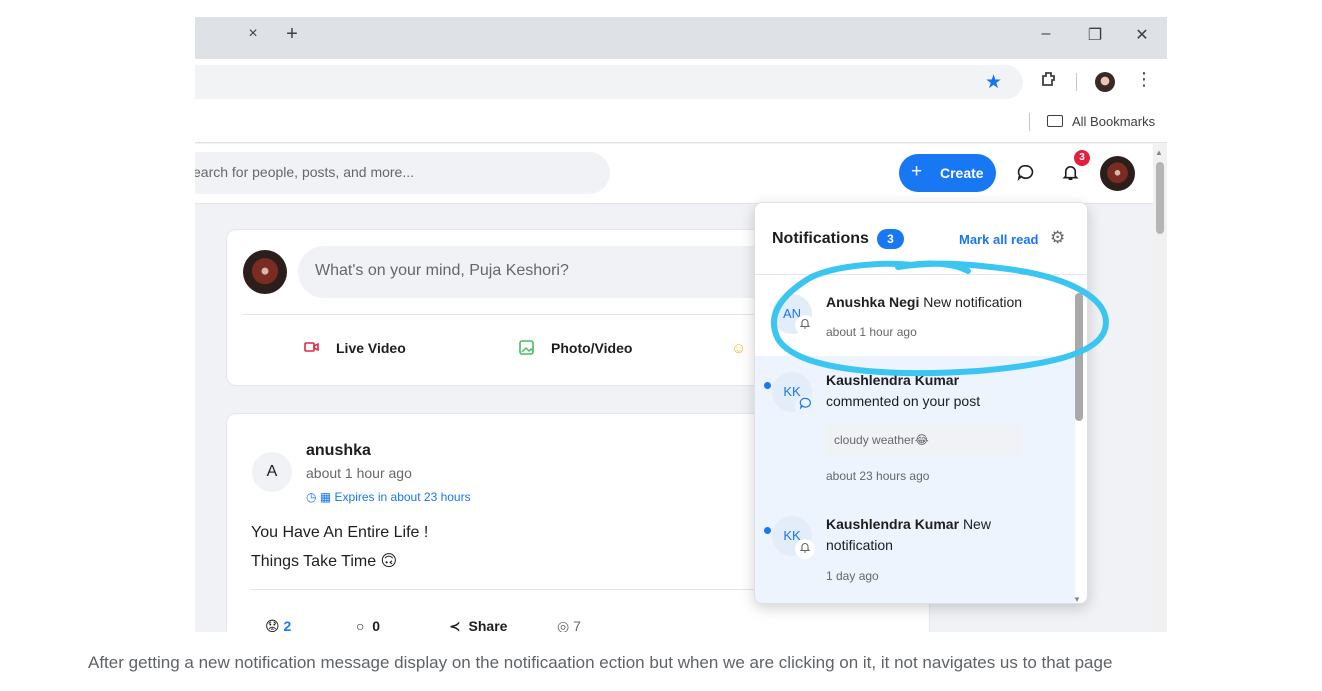  Describe the element at coordinates (488, 625) in the screenshot. I see `share-label: Share` at that location.